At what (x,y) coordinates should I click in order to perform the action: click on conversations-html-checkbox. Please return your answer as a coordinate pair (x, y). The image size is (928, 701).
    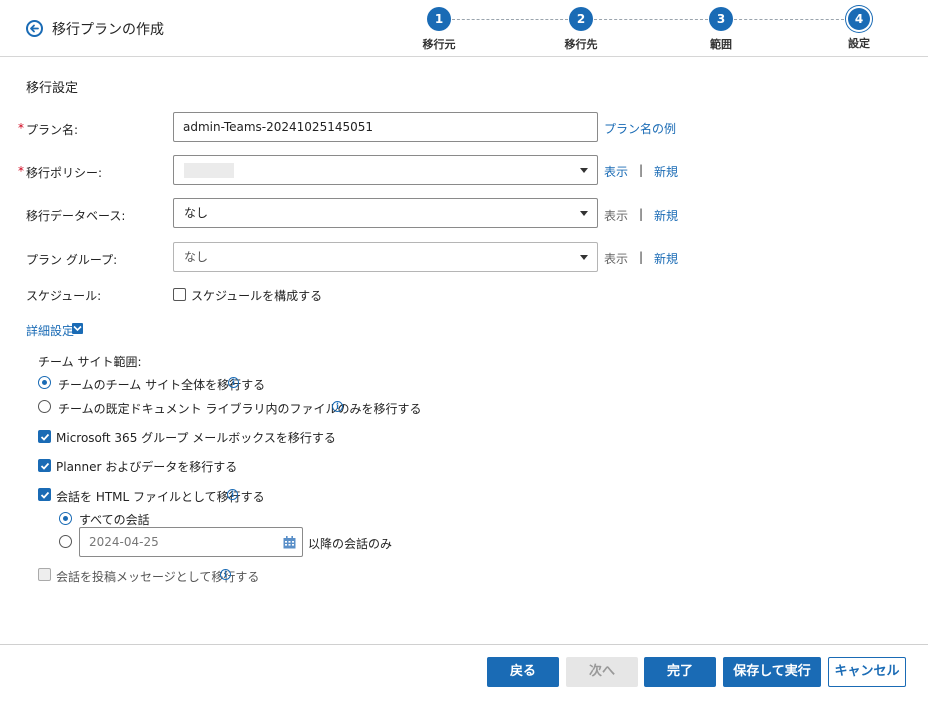
    Looking at the image, I should click on (44, 494).